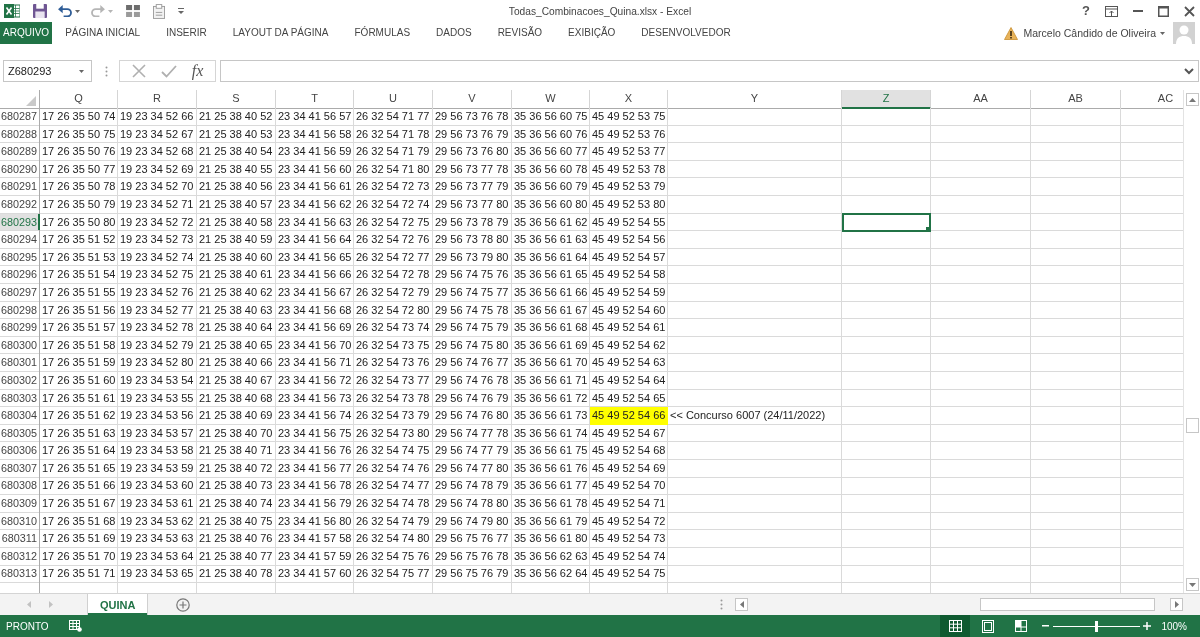 This screenshot has width=1200, height=637. What do you see at coordinates (1046, 626) in the screenshot?
I see `minus-icon` at bounding box center [1046, 626].